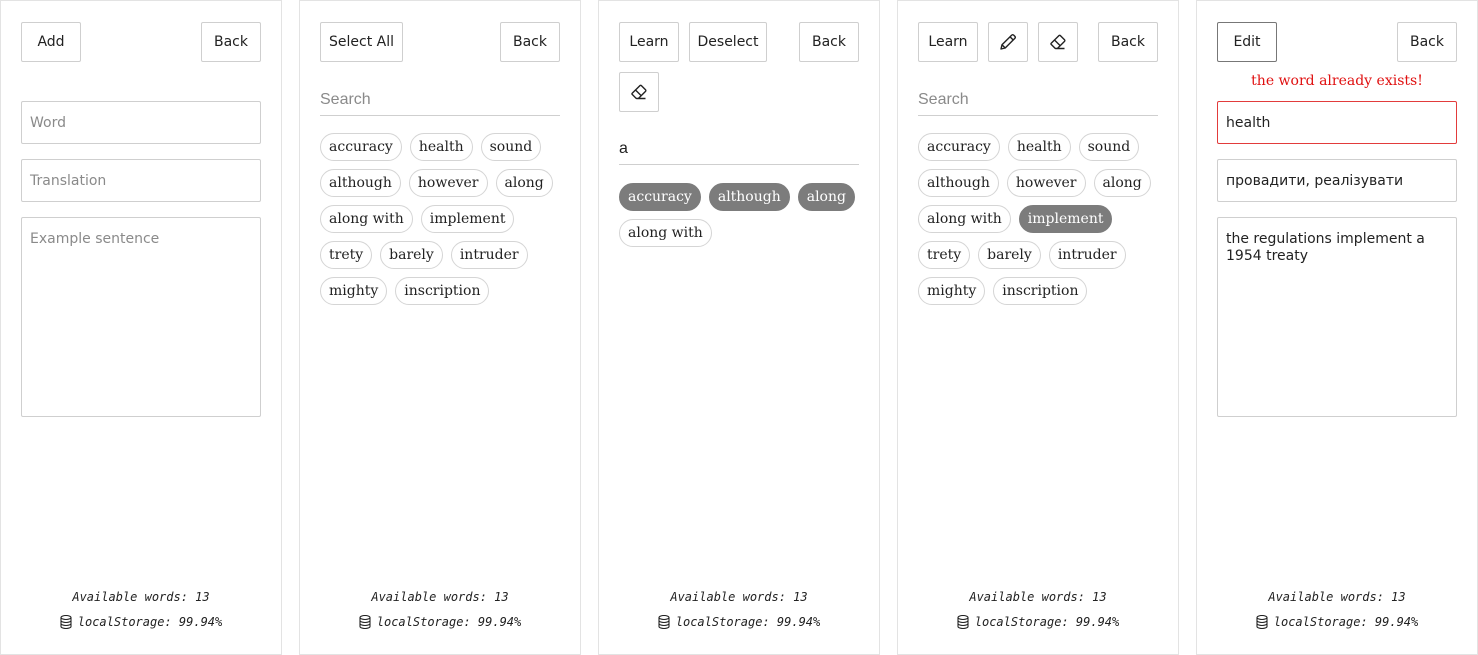 The width and height of the screenshot is (1478, 655). Describe the element at coordinates (739, 215) in the screenshot. I see `word-chip-list: accuracy although along along with` at that location.